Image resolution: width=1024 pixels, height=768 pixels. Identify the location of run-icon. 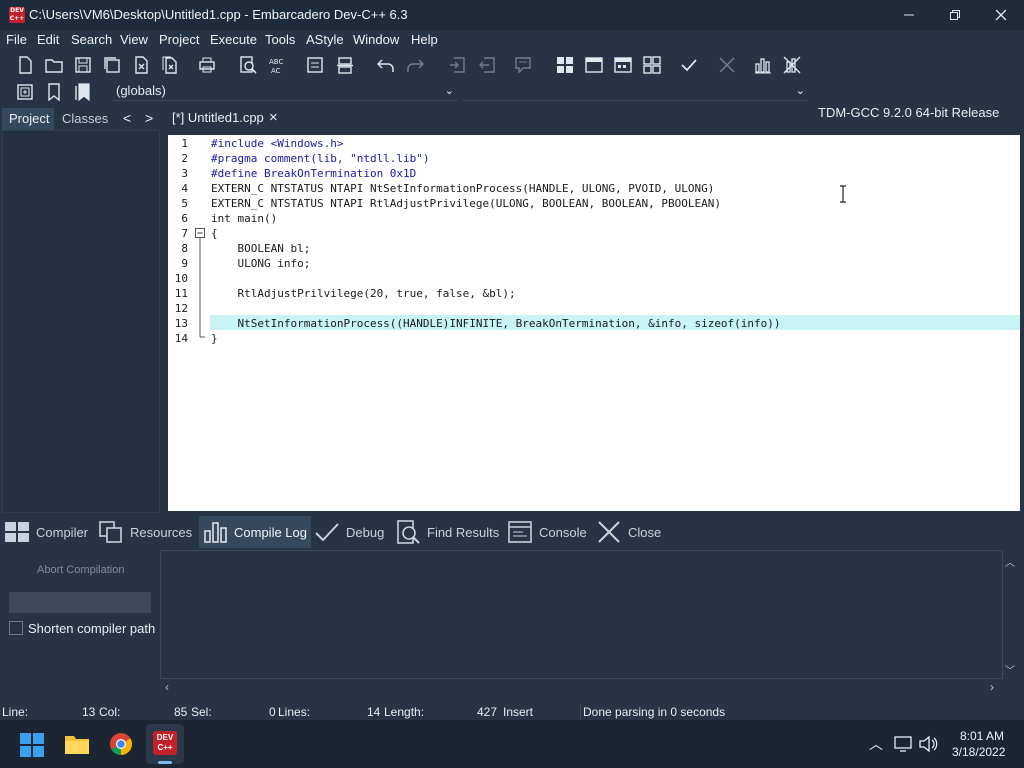
(594, 65).